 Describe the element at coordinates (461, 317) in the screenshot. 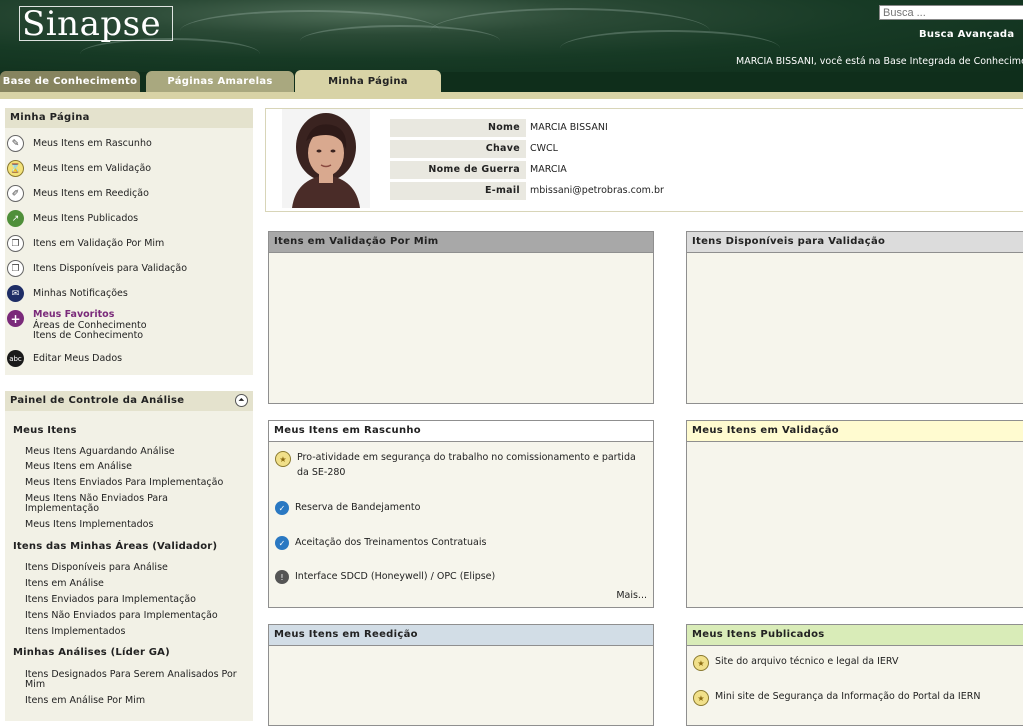

I see `panel-validacao-por-mim: Itens em Validação Por Mim` at that location.